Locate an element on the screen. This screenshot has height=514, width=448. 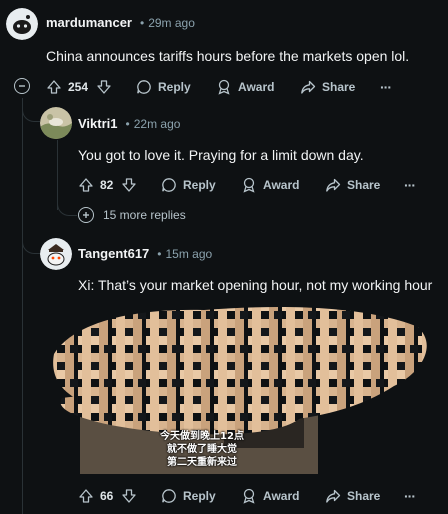
comment-username: Tangent617 is located at coordinates (113, 253).